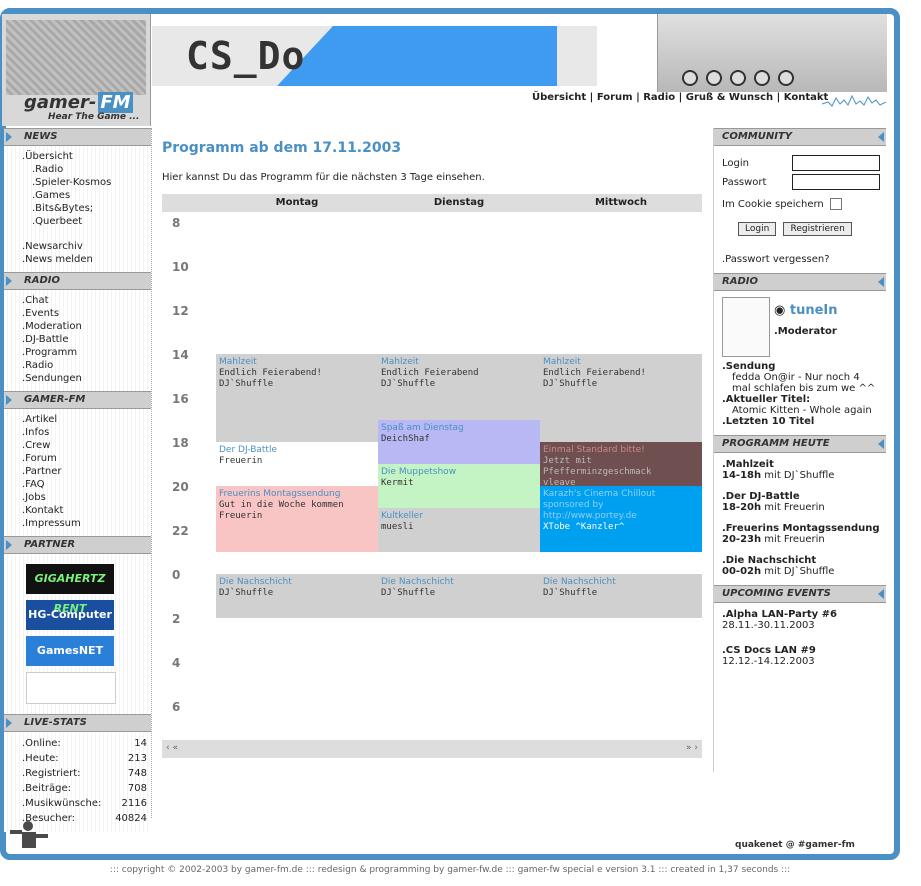 This screenshot has width=921, height=886. I want to click on partner-gigahertz-logo: GIGAHERTZ RENT, so click(70, 589).